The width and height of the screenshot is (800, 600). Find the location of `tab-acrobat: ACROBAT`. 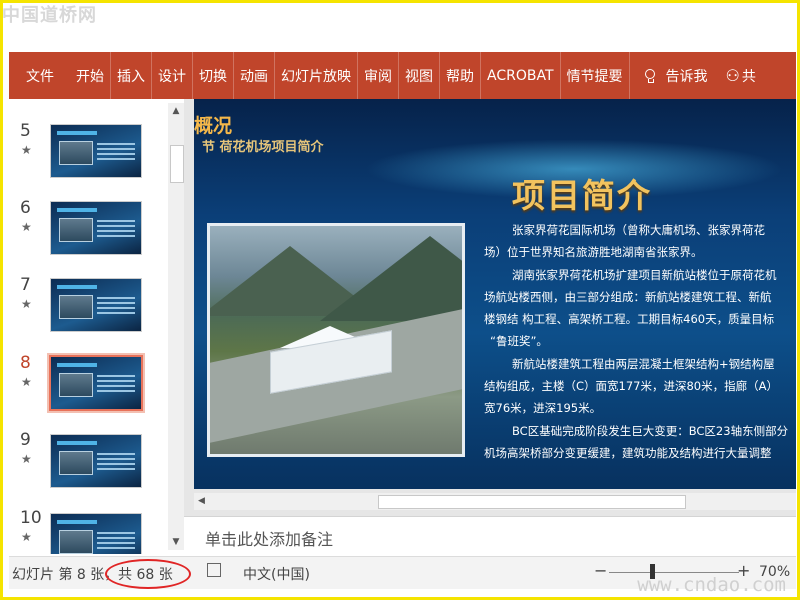

tab-acrobat: ACROBAT is located at coordinates (520, 75).